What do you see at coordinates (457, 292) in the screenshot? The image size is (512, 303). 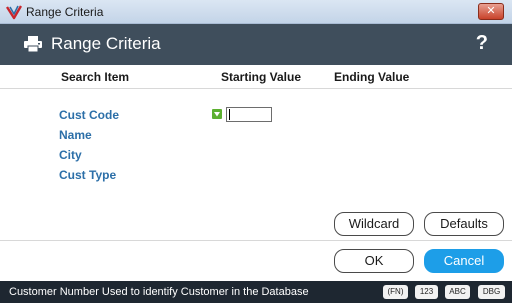 I see `key-abc-badge: ABC` at bounding box center [457, 292].